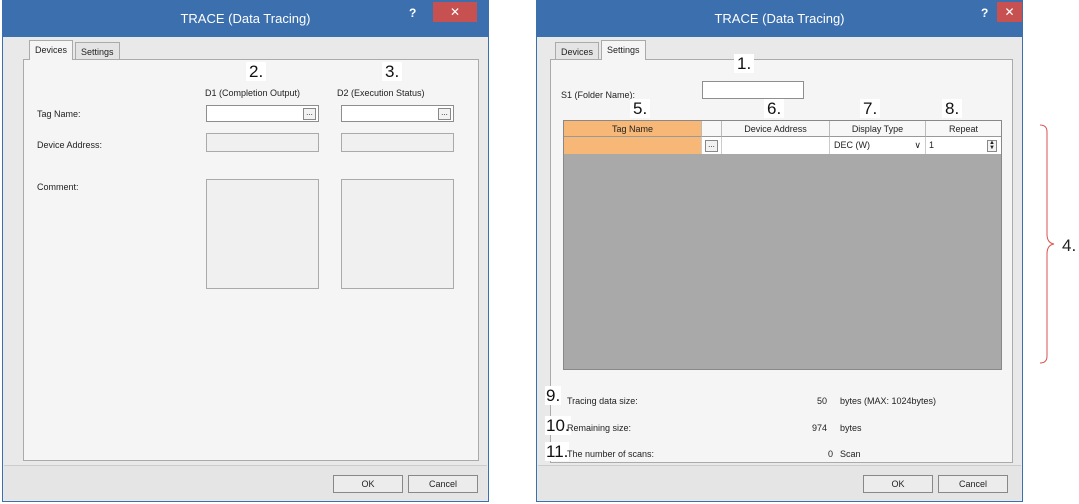 This screenshot has width=1079, height=504. Describe the element at coordinates (878, 145) in the screenshot. I see `display-type-select: DEC (W) ∨` at that location.